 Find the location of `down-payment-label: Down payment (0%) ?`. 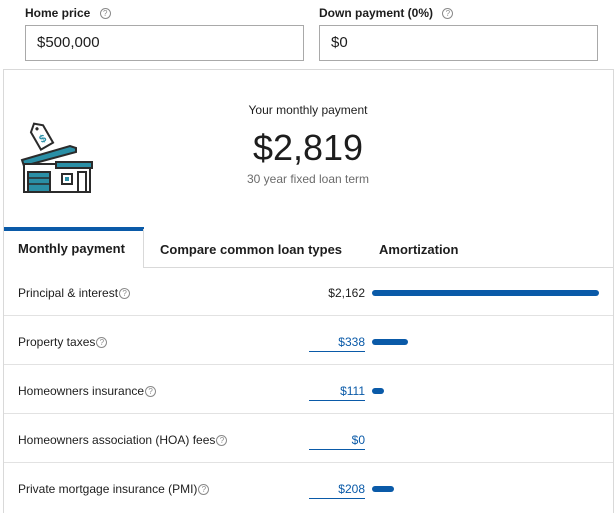

down-payment-label: Down payment (0%) ? is located at coordinates (386, 13).